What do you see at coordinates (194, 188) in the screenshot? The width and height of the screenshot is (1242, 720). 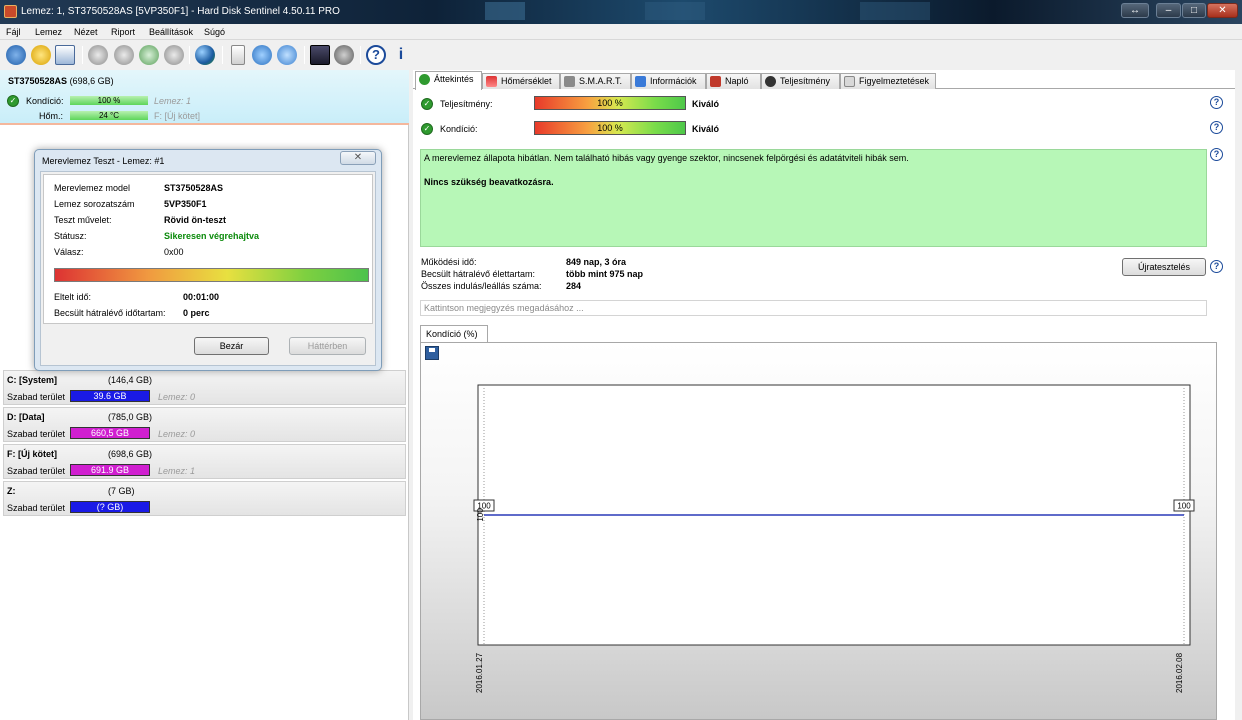 I see `model-value: ST3750528AS` at bounding box center [194, 188].